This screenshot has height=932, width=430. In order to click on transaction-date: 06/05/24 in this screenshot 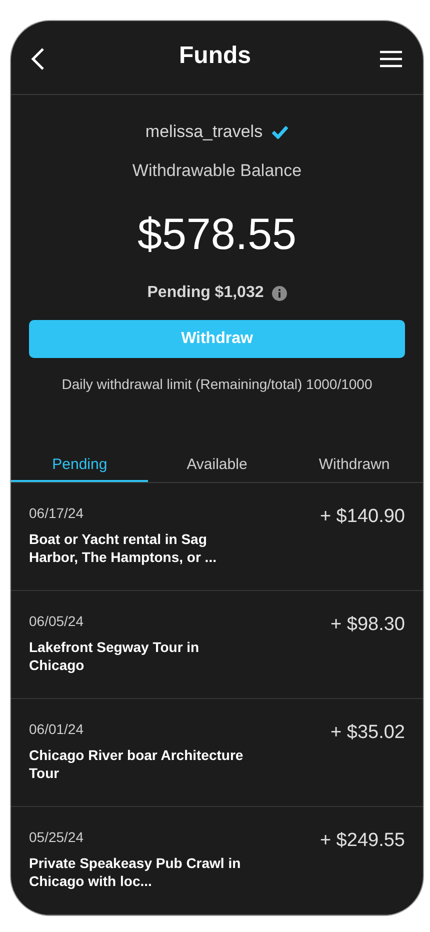, I will do `click(56, 621)`.